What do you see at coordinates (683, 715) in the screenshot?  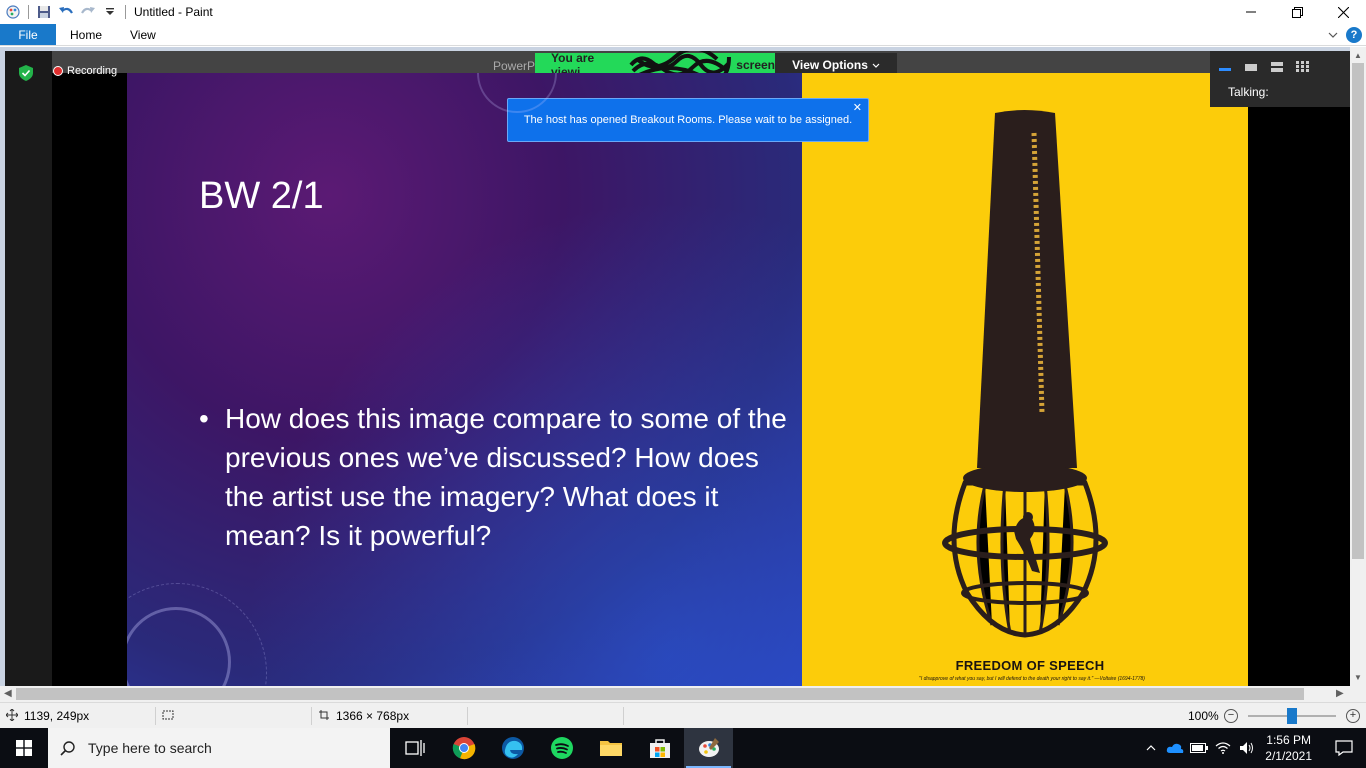 I see `status-bar: 1139, 249px 1366 × 768px 100% − +` at bounding box center [683, 715].